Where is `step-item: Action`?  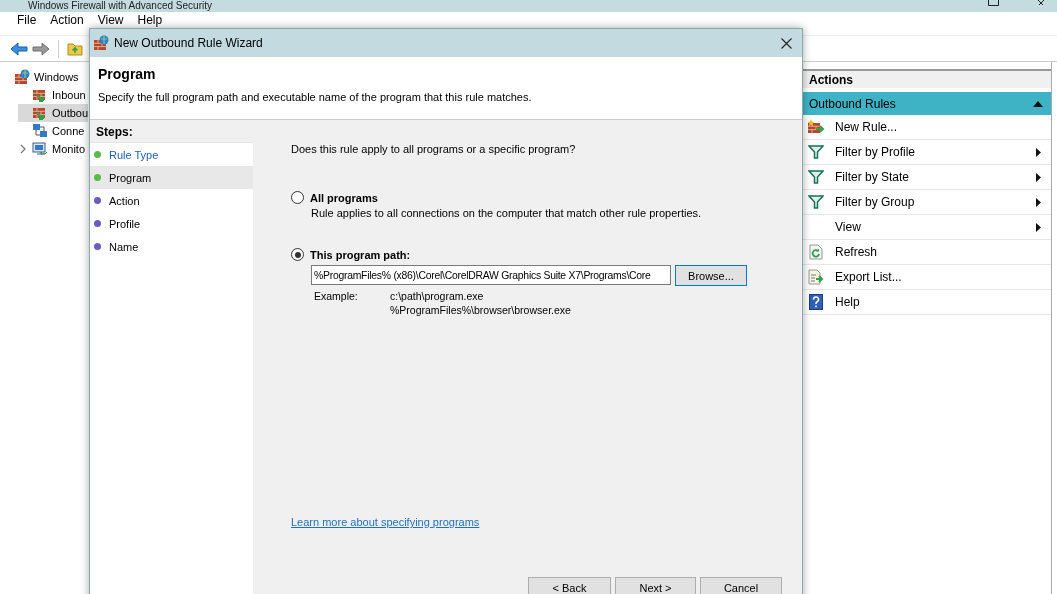 step-item: Action is located at coordinates (171, 200).